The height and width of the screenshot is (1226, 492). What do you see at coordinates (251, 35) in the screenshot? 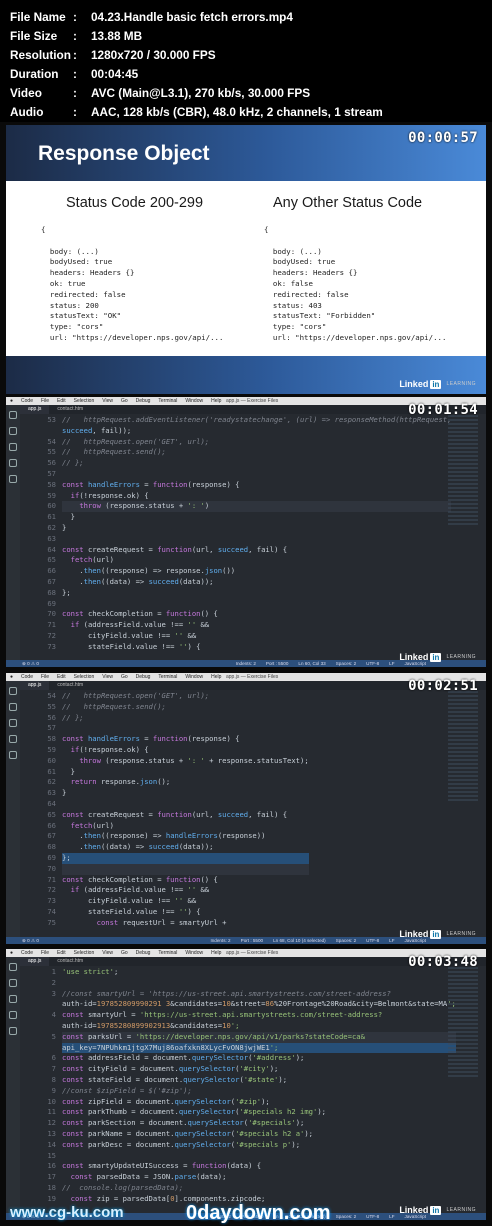
I see `info-row: File Size:13.88 MB` at bounding box center [251, 35].